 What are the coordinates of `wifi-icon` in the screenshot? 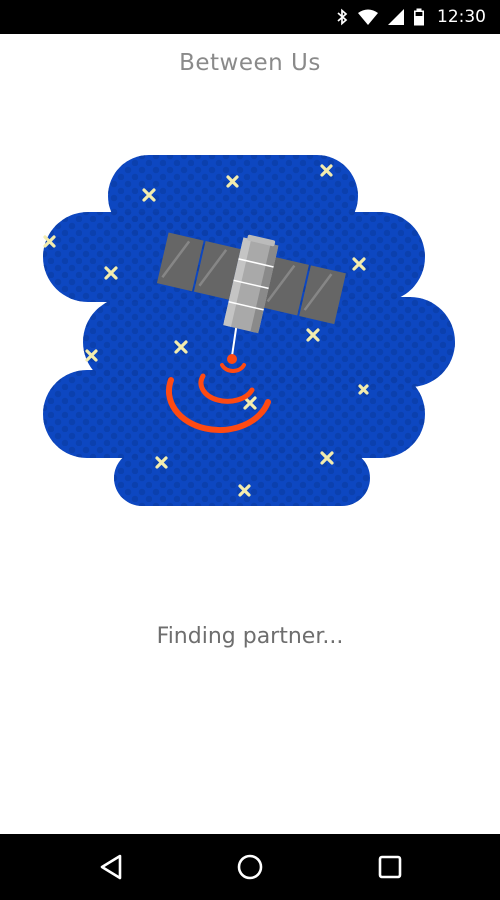 It's located at (368, 17).